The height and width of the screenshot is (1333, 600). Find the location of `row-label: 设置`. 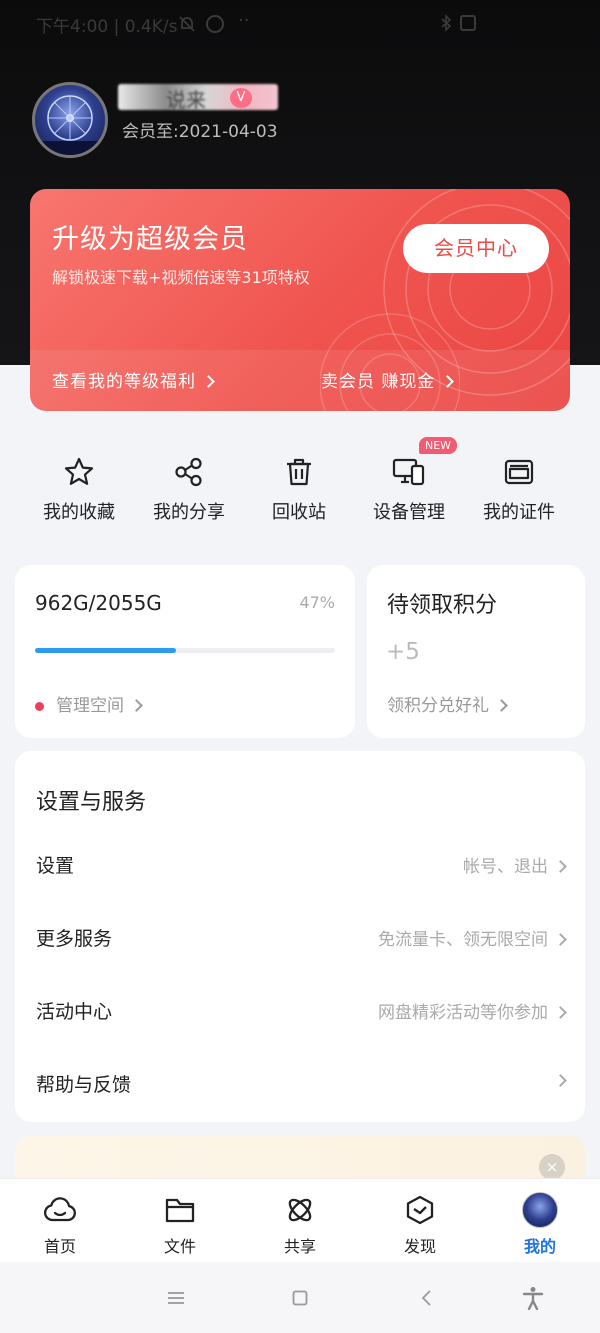

row-label: 设置 is located at coordinates (55, 866).